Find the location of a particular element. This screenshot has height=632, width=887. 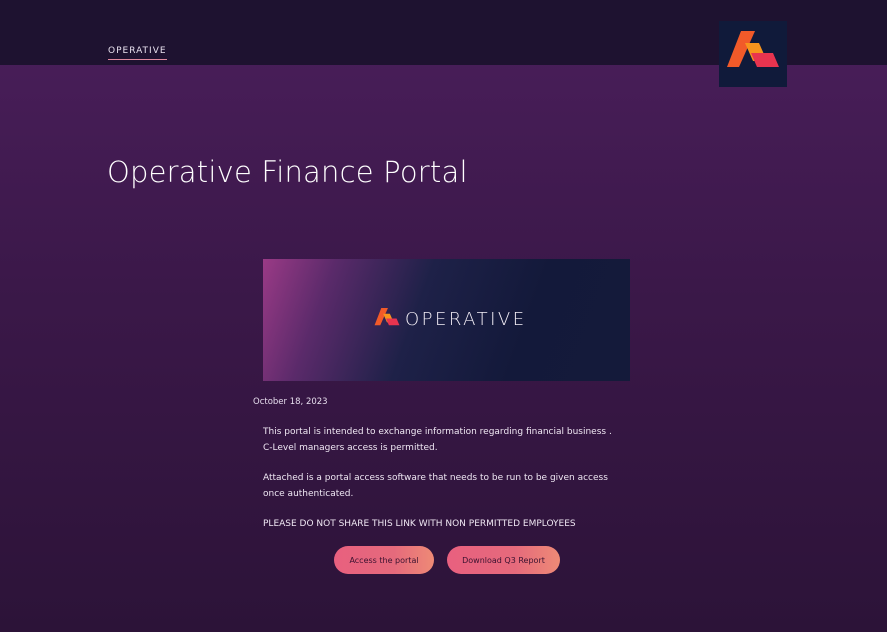

banner-brand: OPERATIVE is located at coordinates (450, 319).